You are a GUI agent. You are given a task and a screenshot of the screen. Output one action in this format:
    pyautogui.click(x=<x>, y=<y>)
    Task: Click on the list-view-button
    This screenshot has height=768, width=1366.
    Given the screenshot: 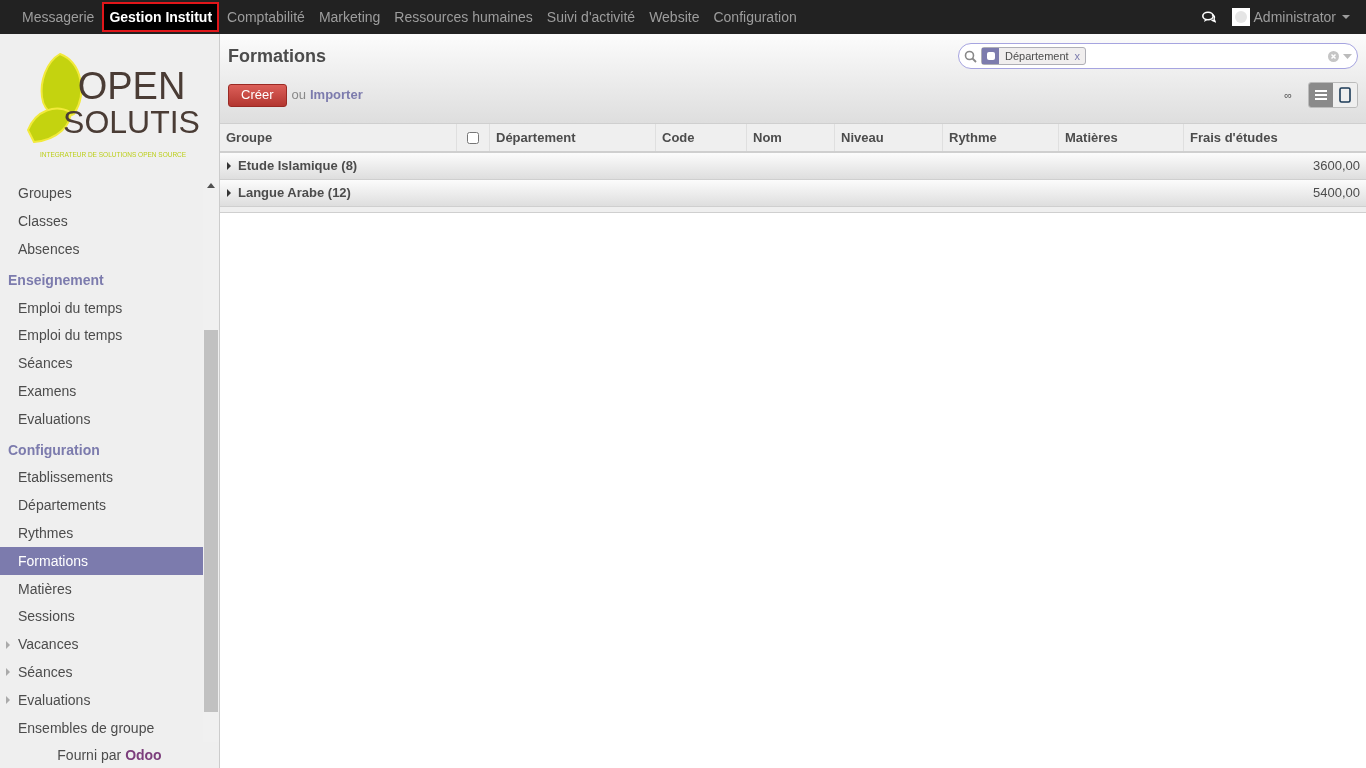 What is the action you would take?
    pyautogui.click(x=1321, y=95)
    